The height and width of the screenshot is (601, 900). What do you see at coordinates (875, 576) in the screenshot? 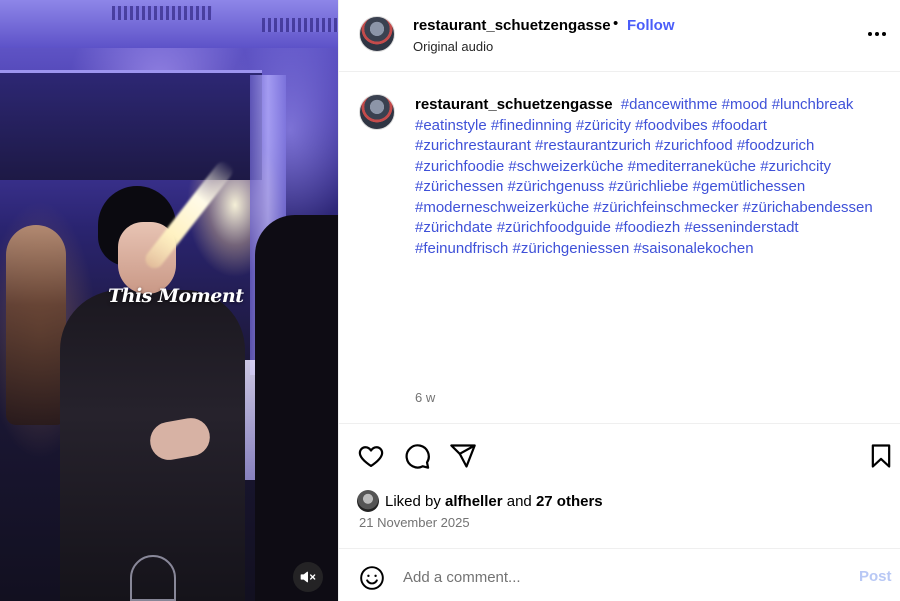
I see `post-comment-button: Post` at bounding box center [875, 576].